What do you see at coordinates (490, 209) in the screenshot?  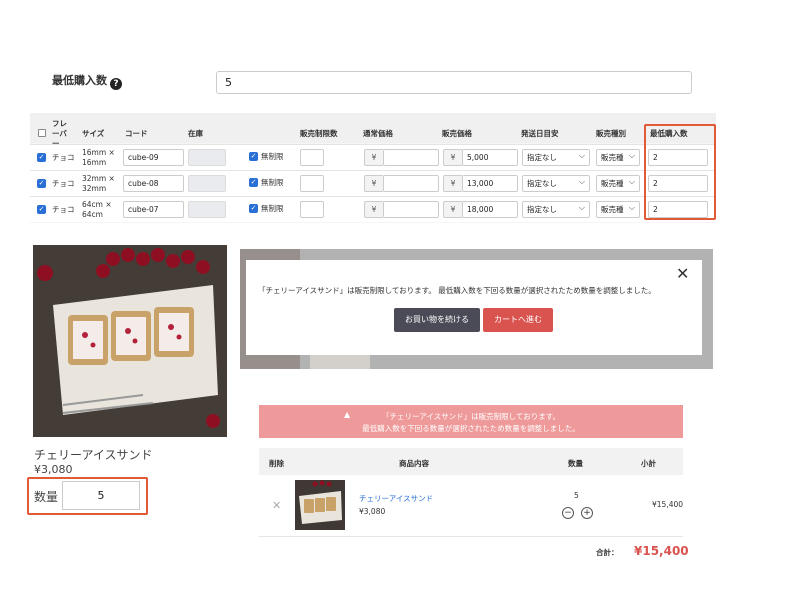 I see `sale-price-input: 18,000` at bounding box center [490, 209].